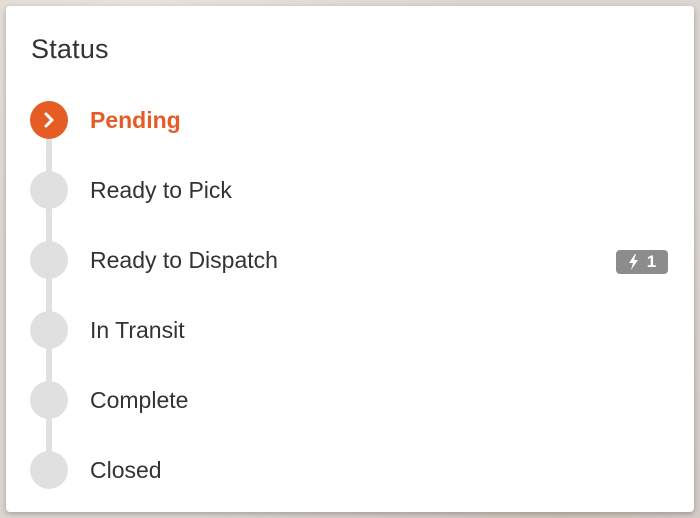  I want to click on step-in-transit: In Transit, so click(350, 331).